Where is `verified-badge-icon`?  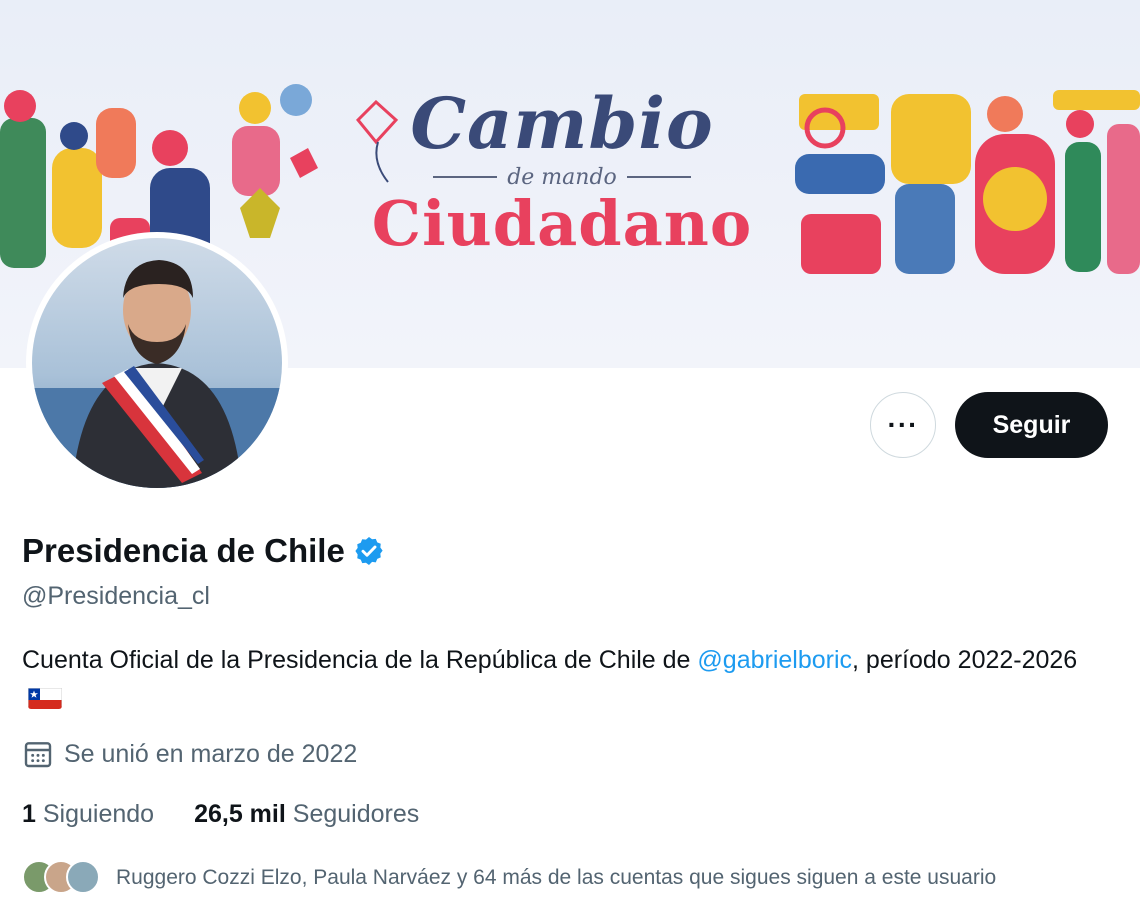
verified-badge-icon is located at coordinates (369, 551).